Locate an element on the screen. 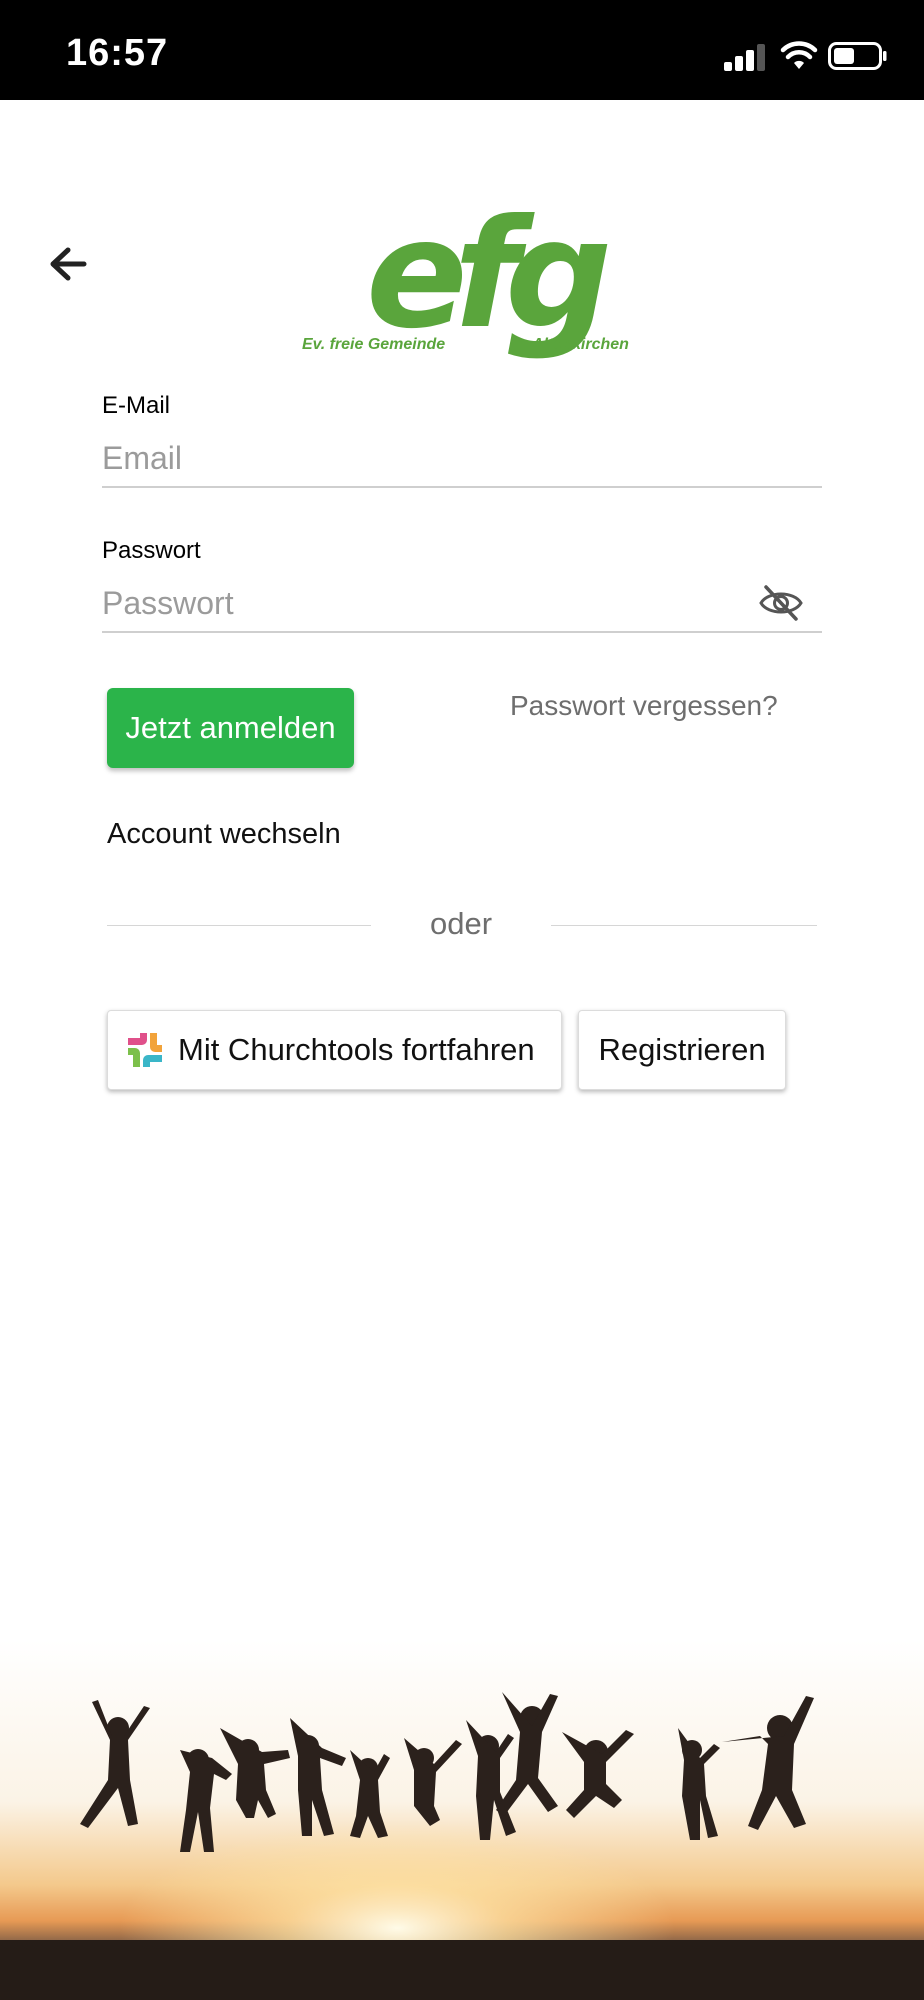 Image resolution: width=924 pixels, height=2000 pixels. arrow-left-icon is located at coordinates (68, 264).